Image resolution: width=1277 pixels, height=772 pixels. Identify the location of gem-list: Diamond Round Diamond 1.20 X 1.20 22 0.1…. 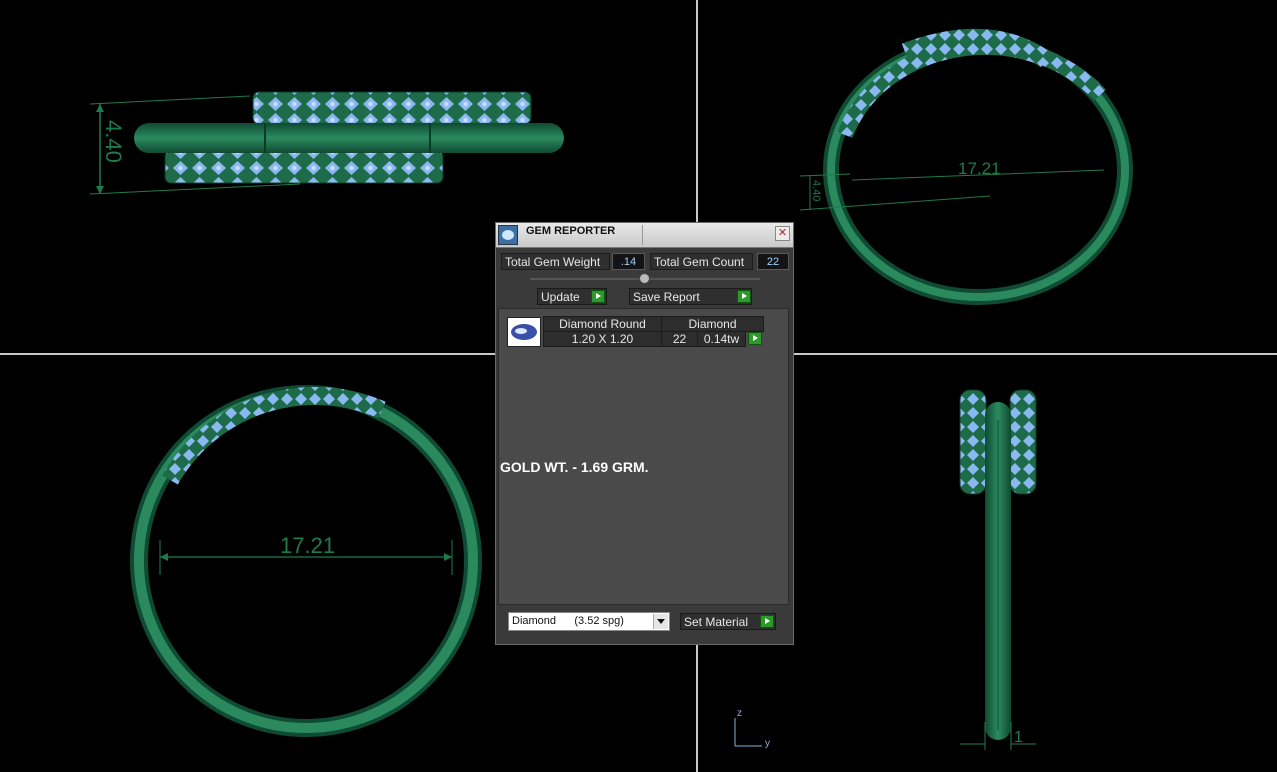
(643, 456).